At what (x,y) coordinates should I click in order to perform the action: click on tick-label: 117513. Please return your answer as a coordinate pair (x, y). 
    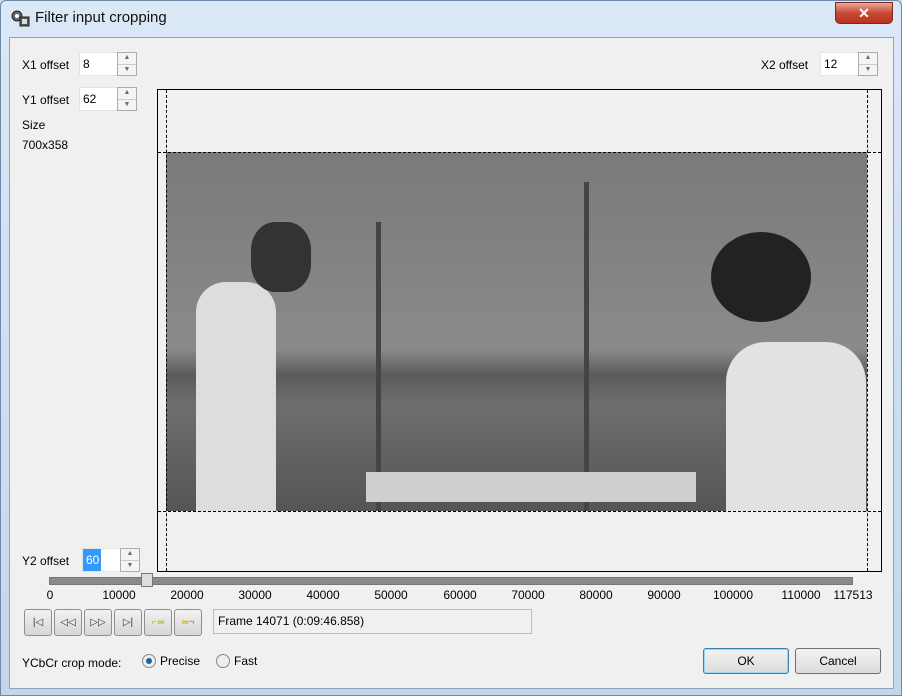
    Looking at the image, I should click on (853, 595).